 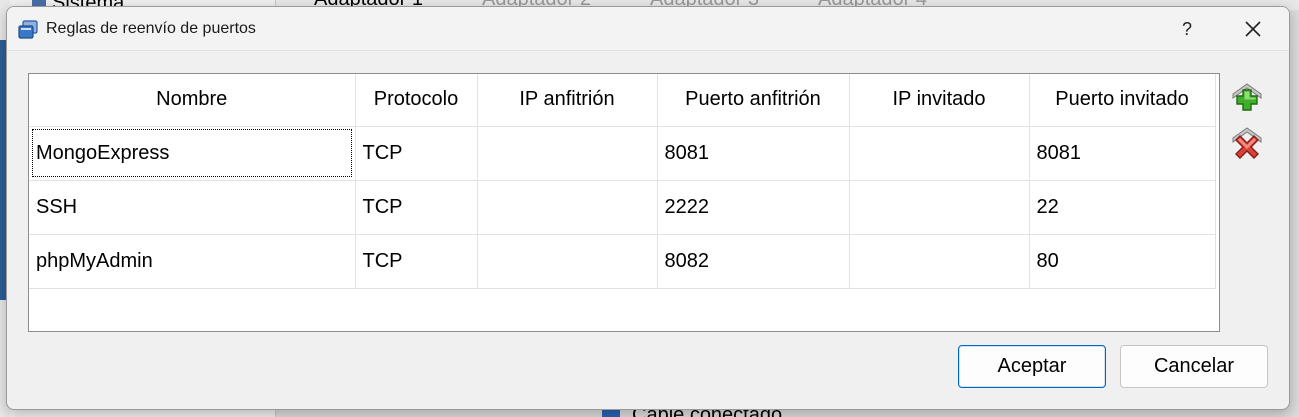 I want to click on close-icon, so click(x=1253, y=29).